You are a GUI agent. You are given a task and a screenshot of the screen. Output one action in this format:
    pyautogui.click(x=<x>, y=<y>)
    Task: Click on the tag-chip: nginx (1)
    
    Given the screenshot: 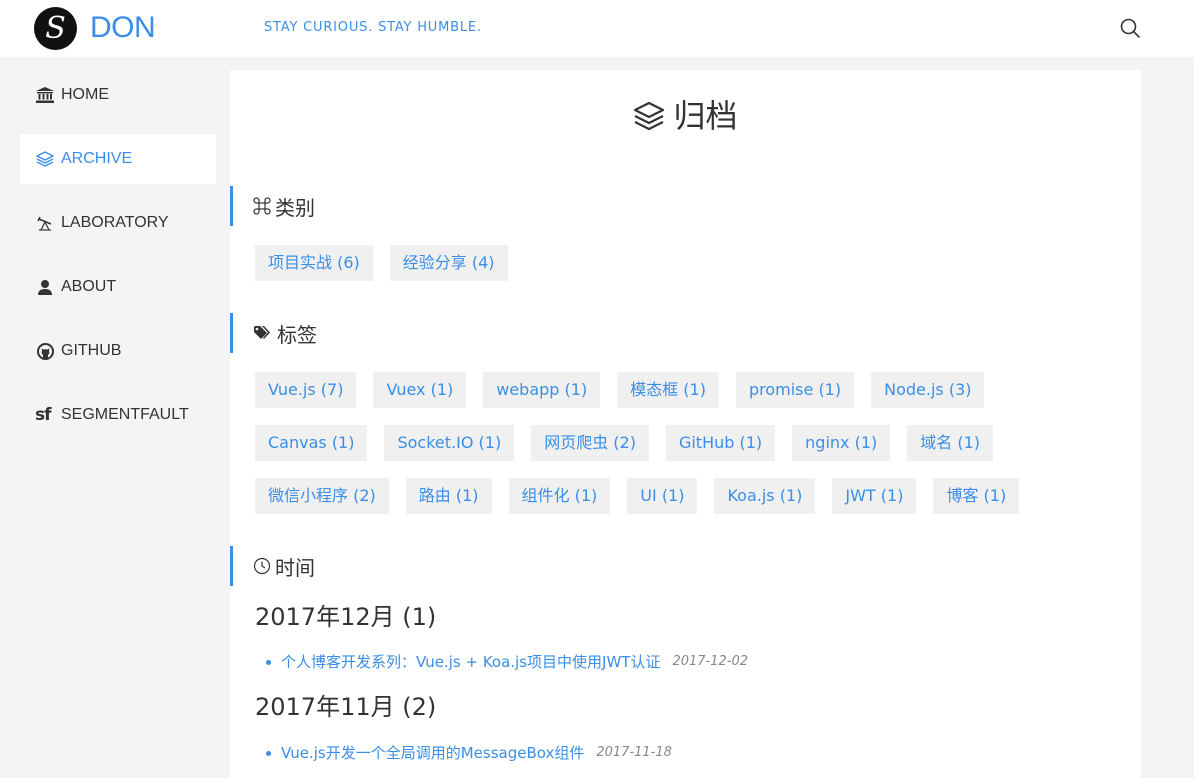 What is the action you would take?
    pyautogui.click(x=841, y=443)
    